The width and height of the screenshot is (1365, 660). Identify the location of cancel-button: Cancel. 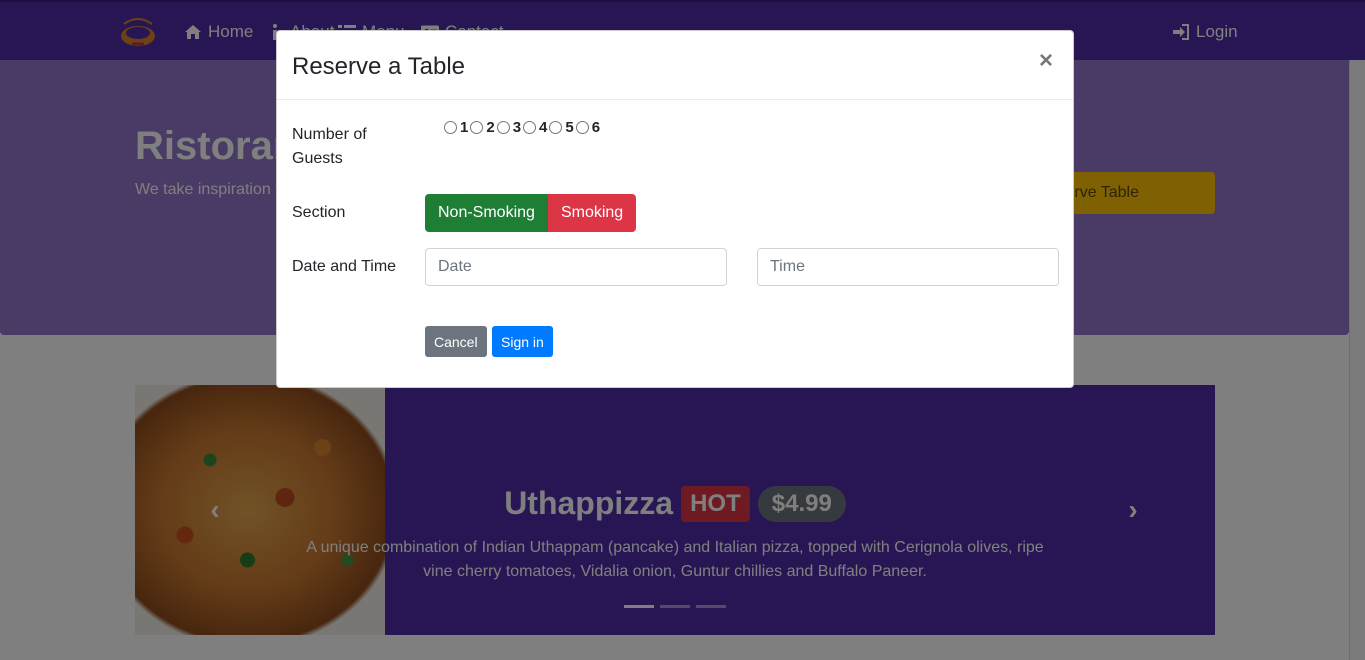
(456, 341).